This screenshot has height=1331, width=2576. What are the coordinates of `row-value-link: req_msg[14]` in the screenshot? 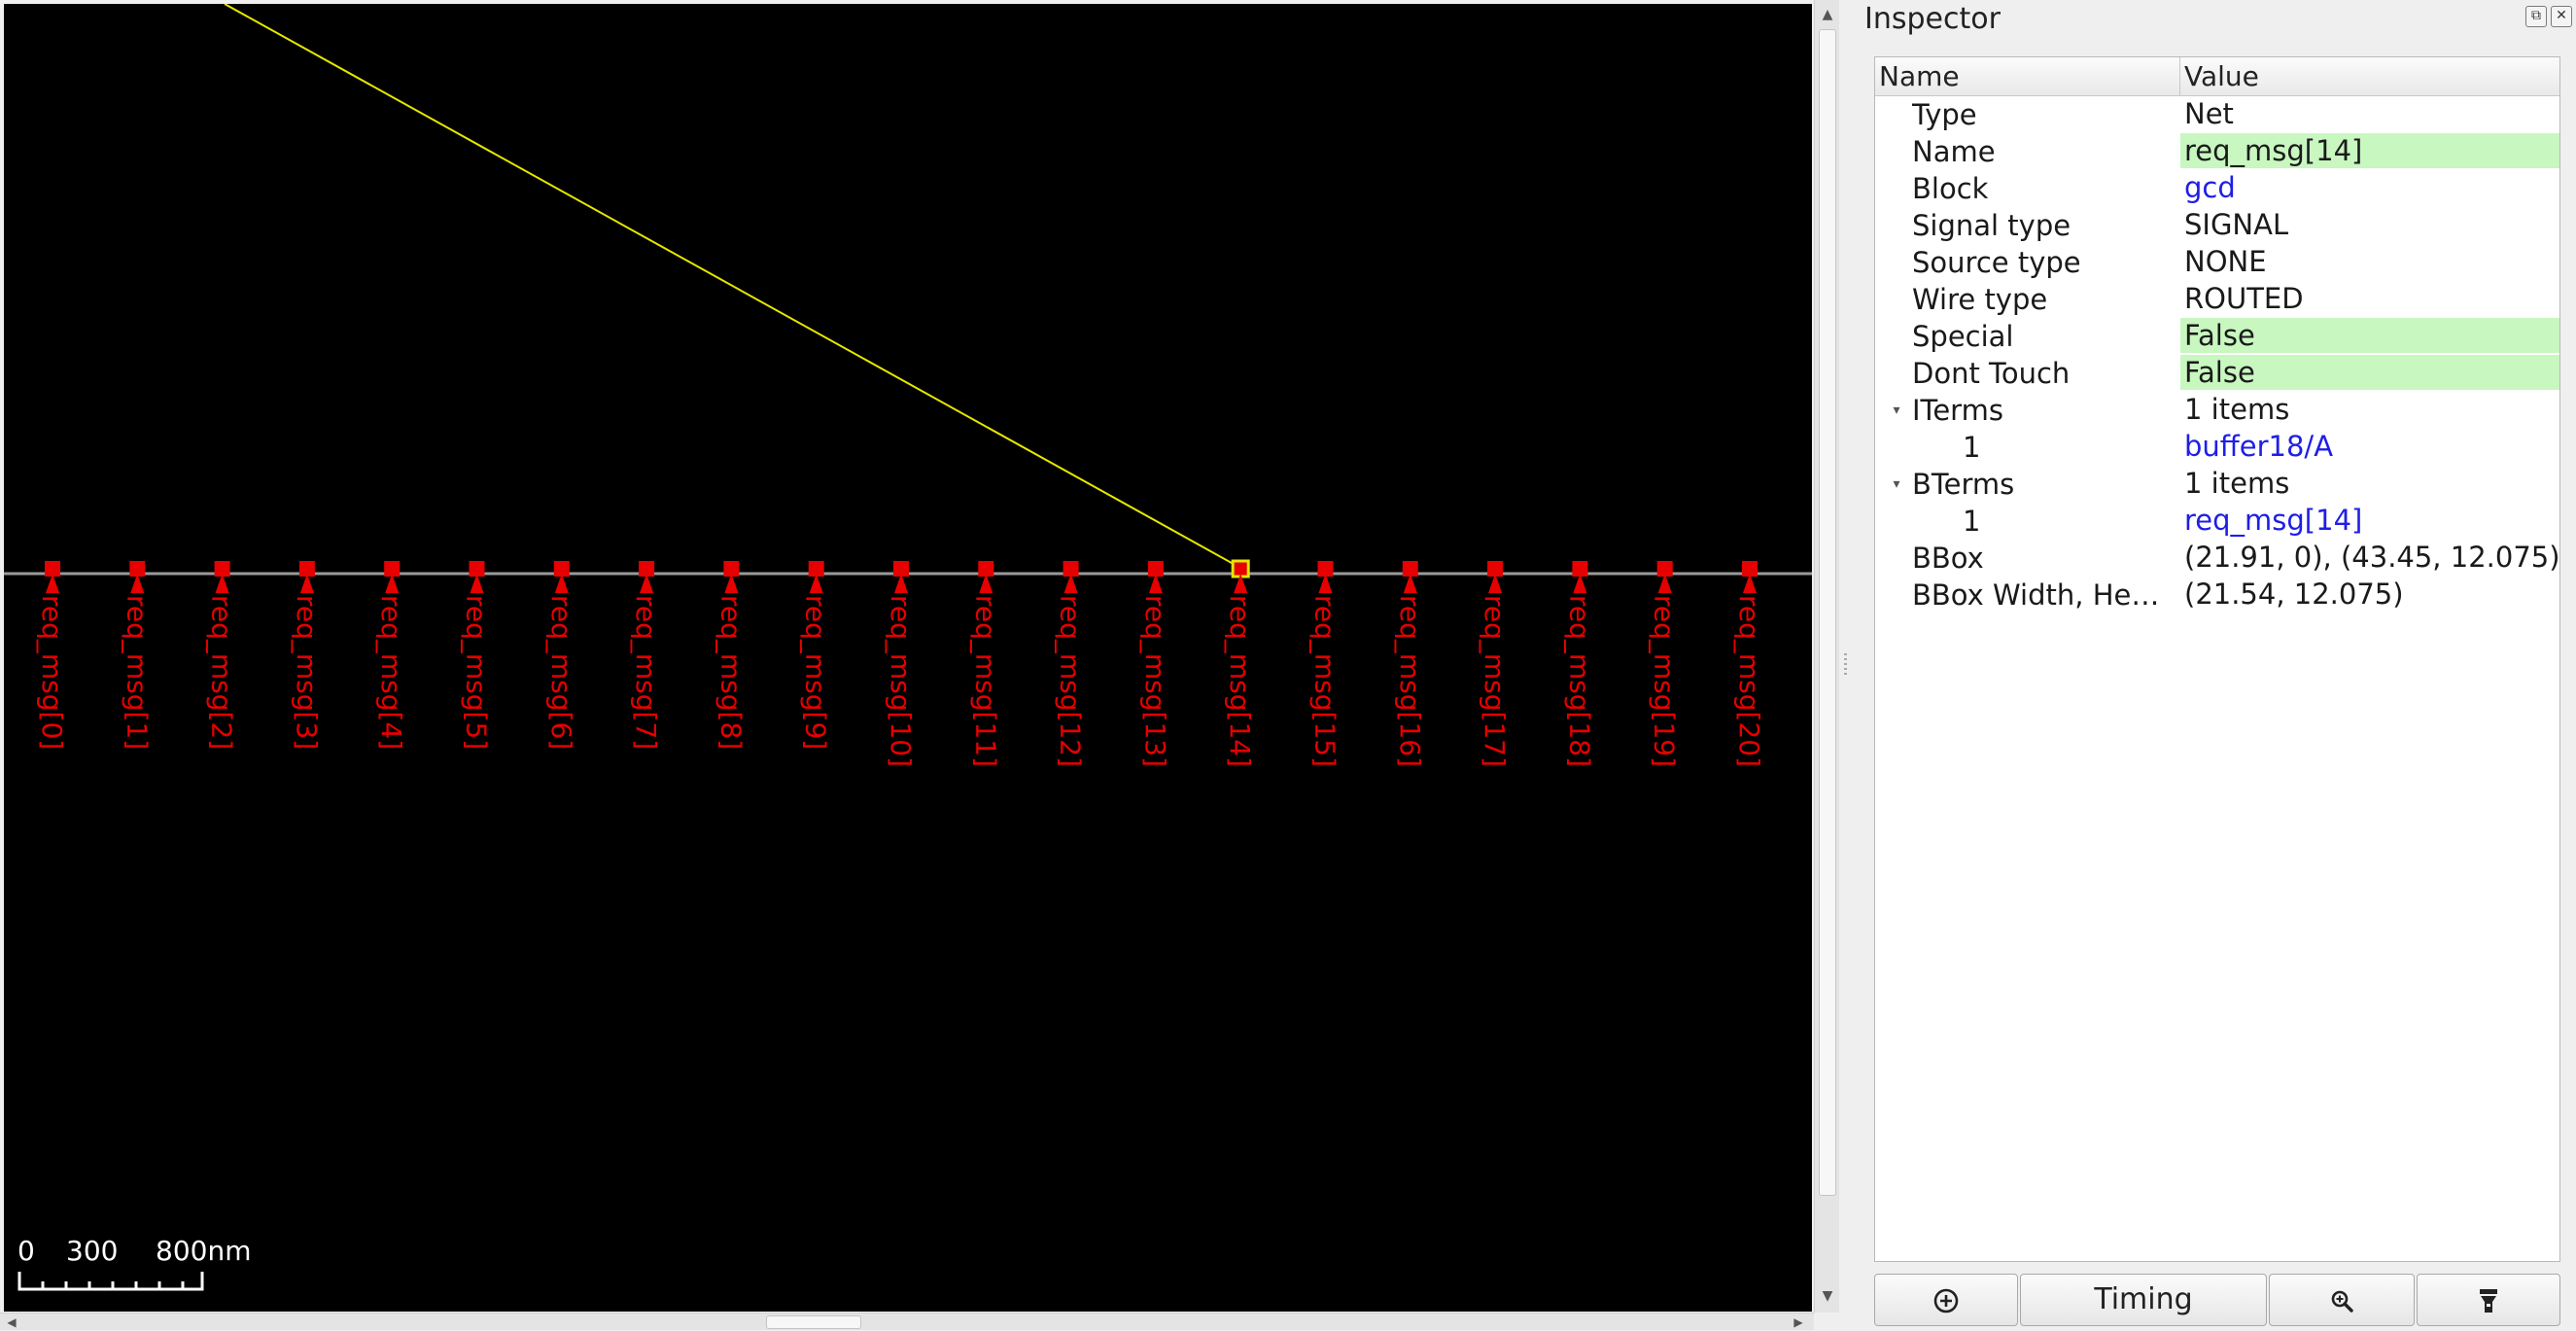 It's located at (2369, 521).